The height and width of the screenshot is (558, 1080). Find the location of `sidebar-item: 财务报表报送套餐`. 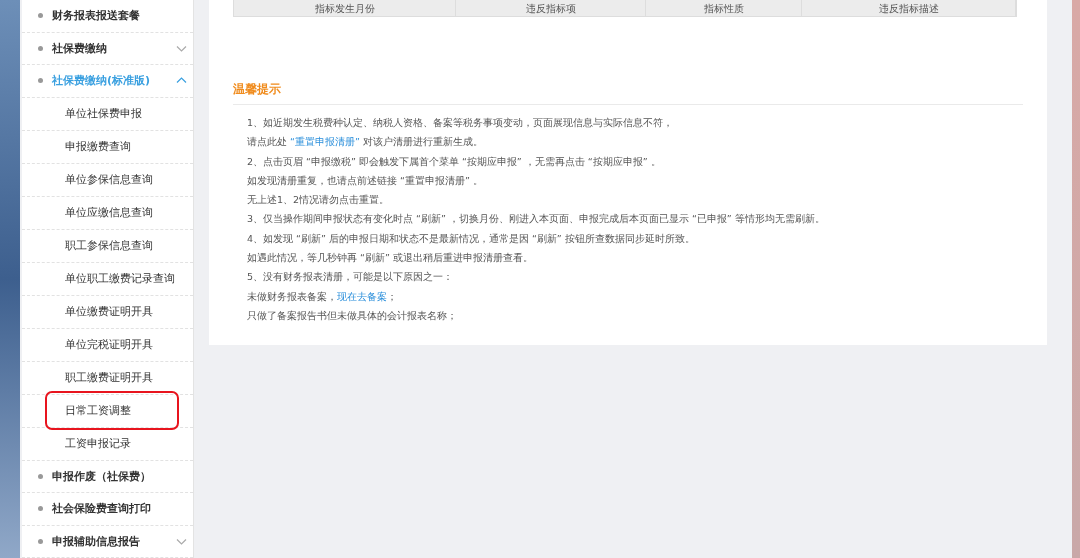

sidebar-item: 财务报表报送套餐 is located at coordinates (107, 16).